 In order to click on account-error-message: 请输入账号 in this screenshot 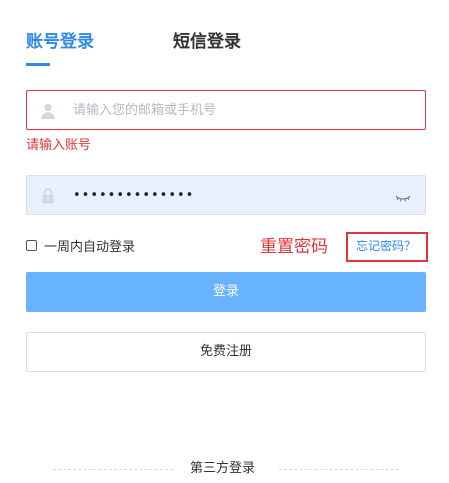, I will do `click(59, 145)`.